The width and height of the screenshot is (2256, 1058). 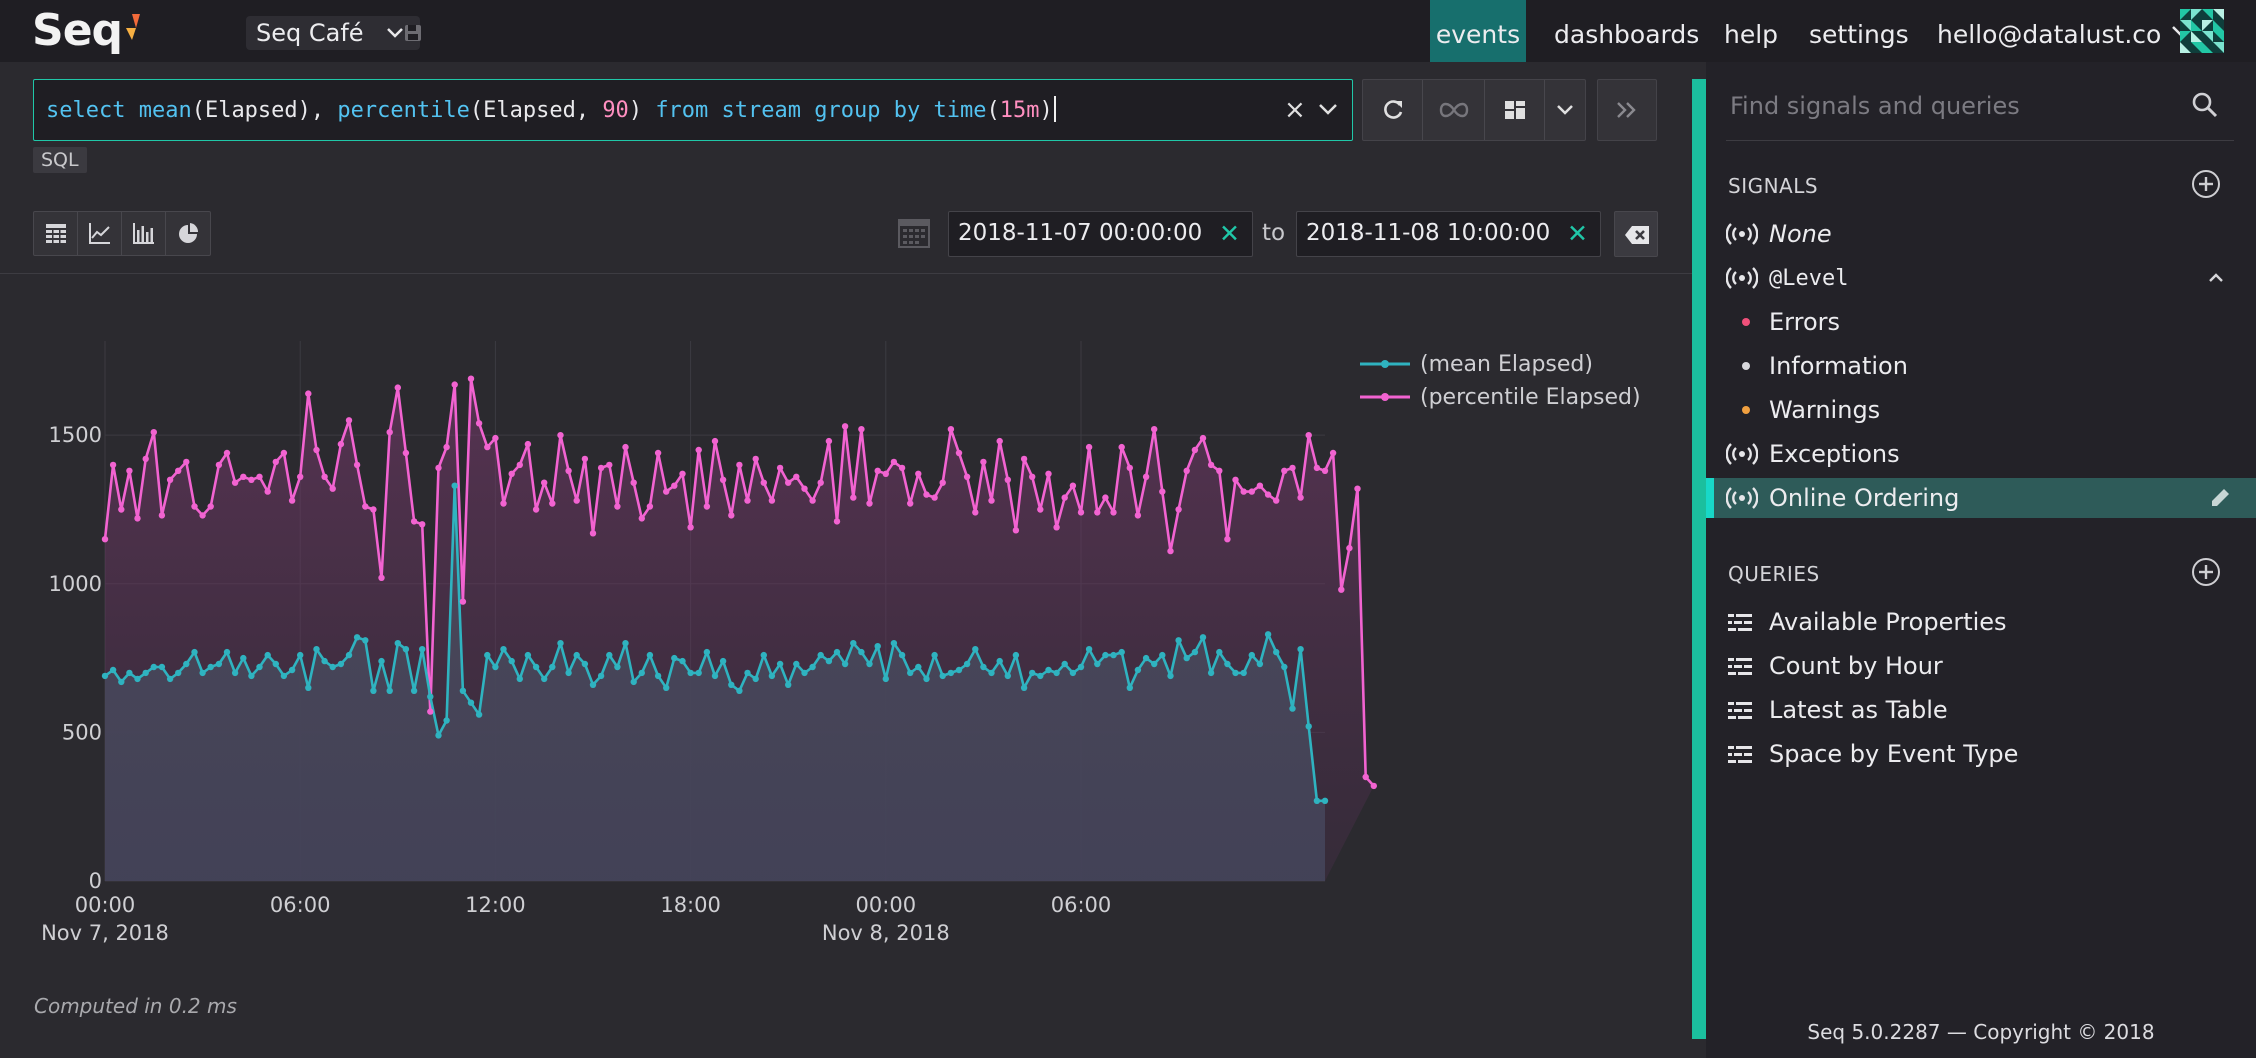 What do you see at coordinates (1981, 666) in the screenshot?
I see `query-item-count-by-hour: Count by Hour` at bounding box center [1981, 666].